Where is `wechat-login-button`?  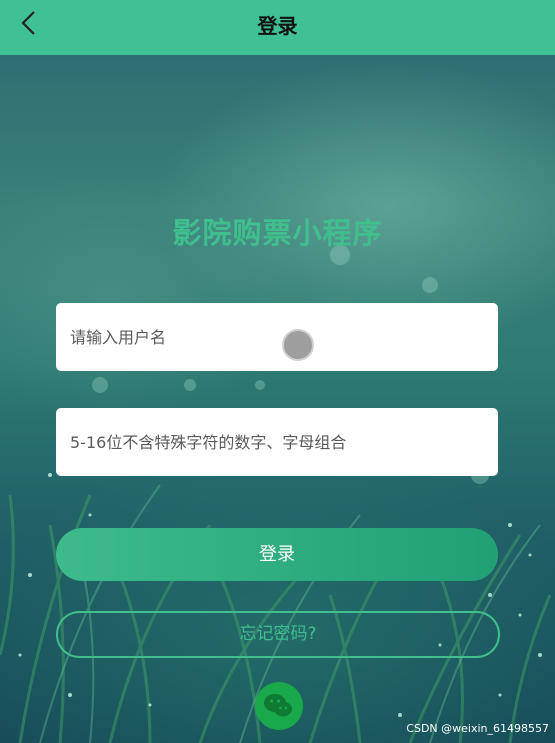
wechat-login-button is located at coordinates (279, 706).